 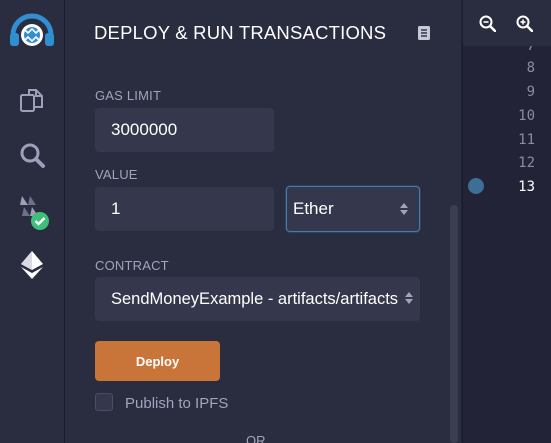 What do you see at coordinates (526, 116) in the screenshot?
I see `line-number: 10` at bounding box center [526, 116].